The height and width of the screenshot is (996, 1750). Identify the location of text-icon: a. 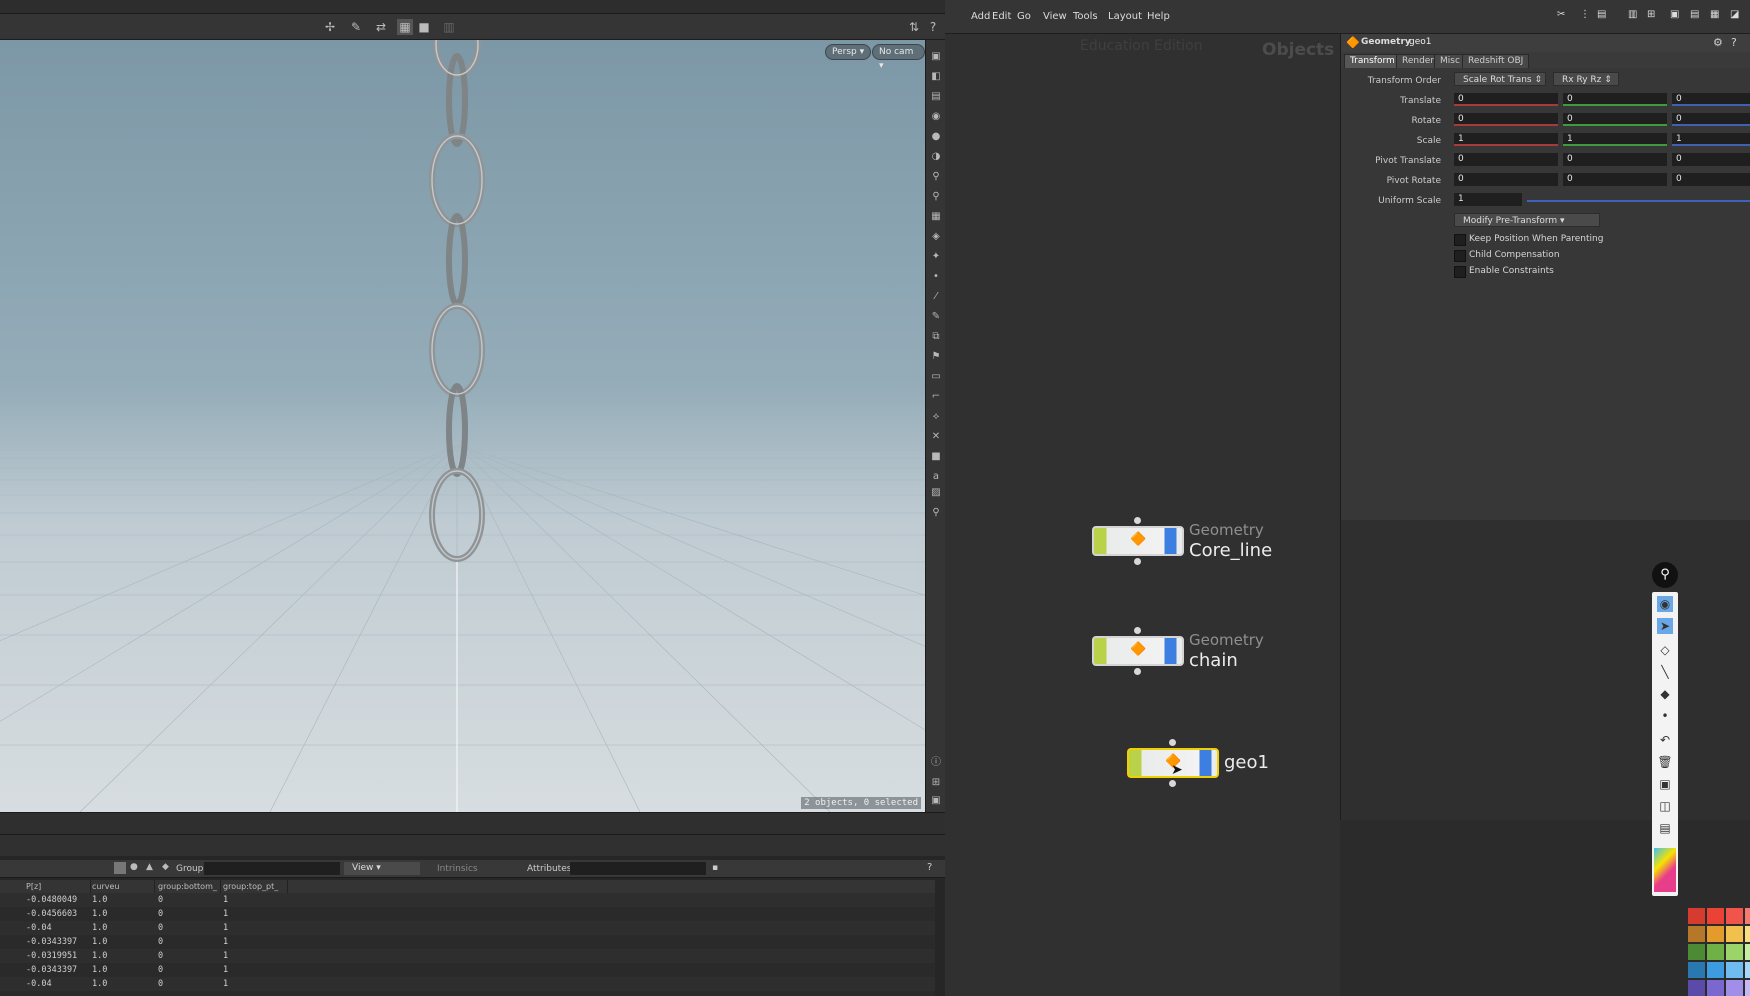
(936, 477).